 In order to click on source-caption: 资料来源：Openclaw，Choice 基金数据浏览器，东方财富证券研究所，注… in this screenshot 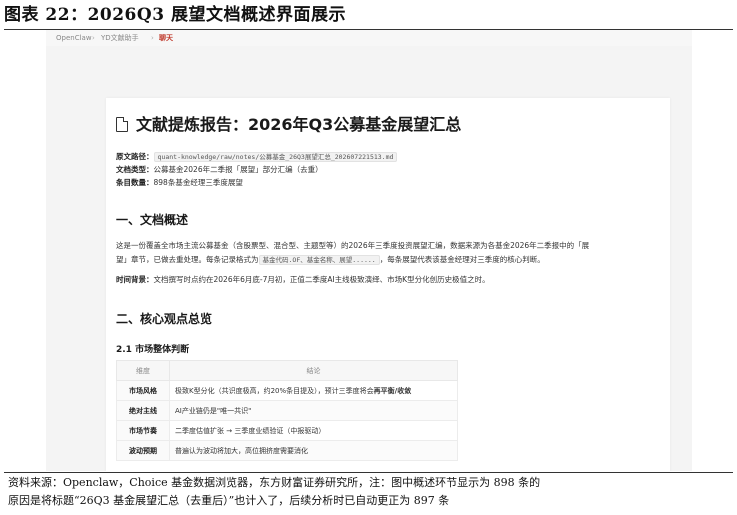, I will do `click(370, 492)`.